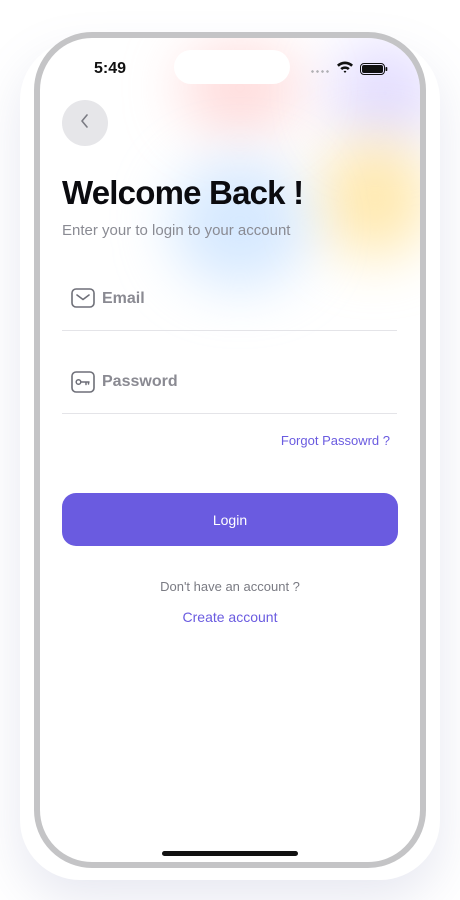  I want to click on dynamic-island, so click(232, 67).